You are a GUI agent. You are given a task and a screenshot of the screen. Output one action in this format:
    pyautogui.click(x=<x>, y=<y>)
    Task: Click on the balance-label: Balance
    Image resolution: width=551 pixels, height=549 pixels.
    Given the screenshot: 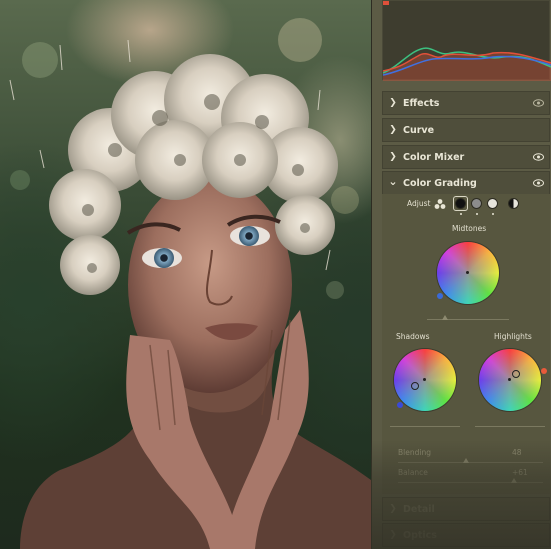 What is the action you would take?
    pyautogui.click(x=413, y=472)
    